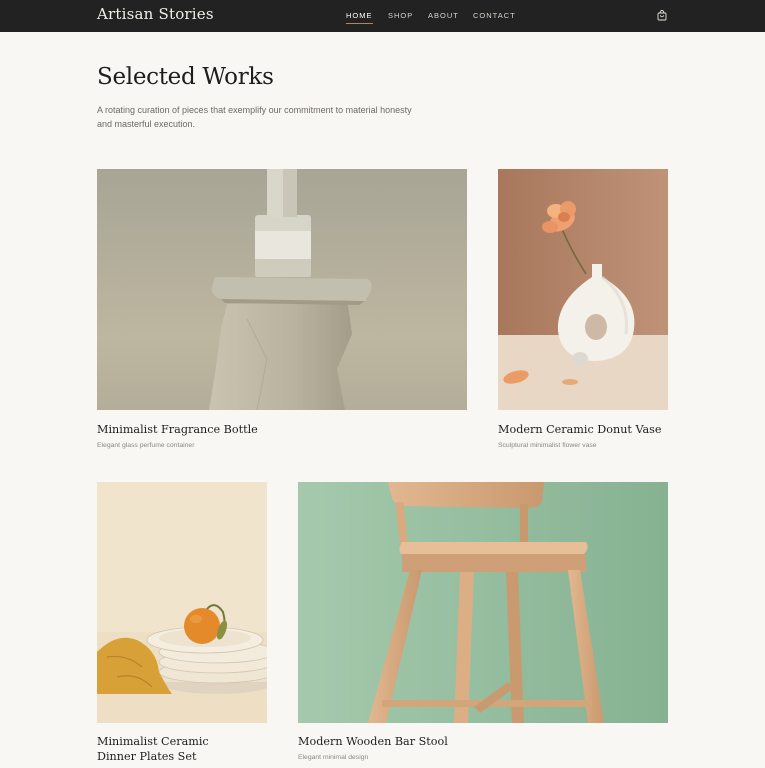  I want to click on donut-vase-photo, so click(583, 289).